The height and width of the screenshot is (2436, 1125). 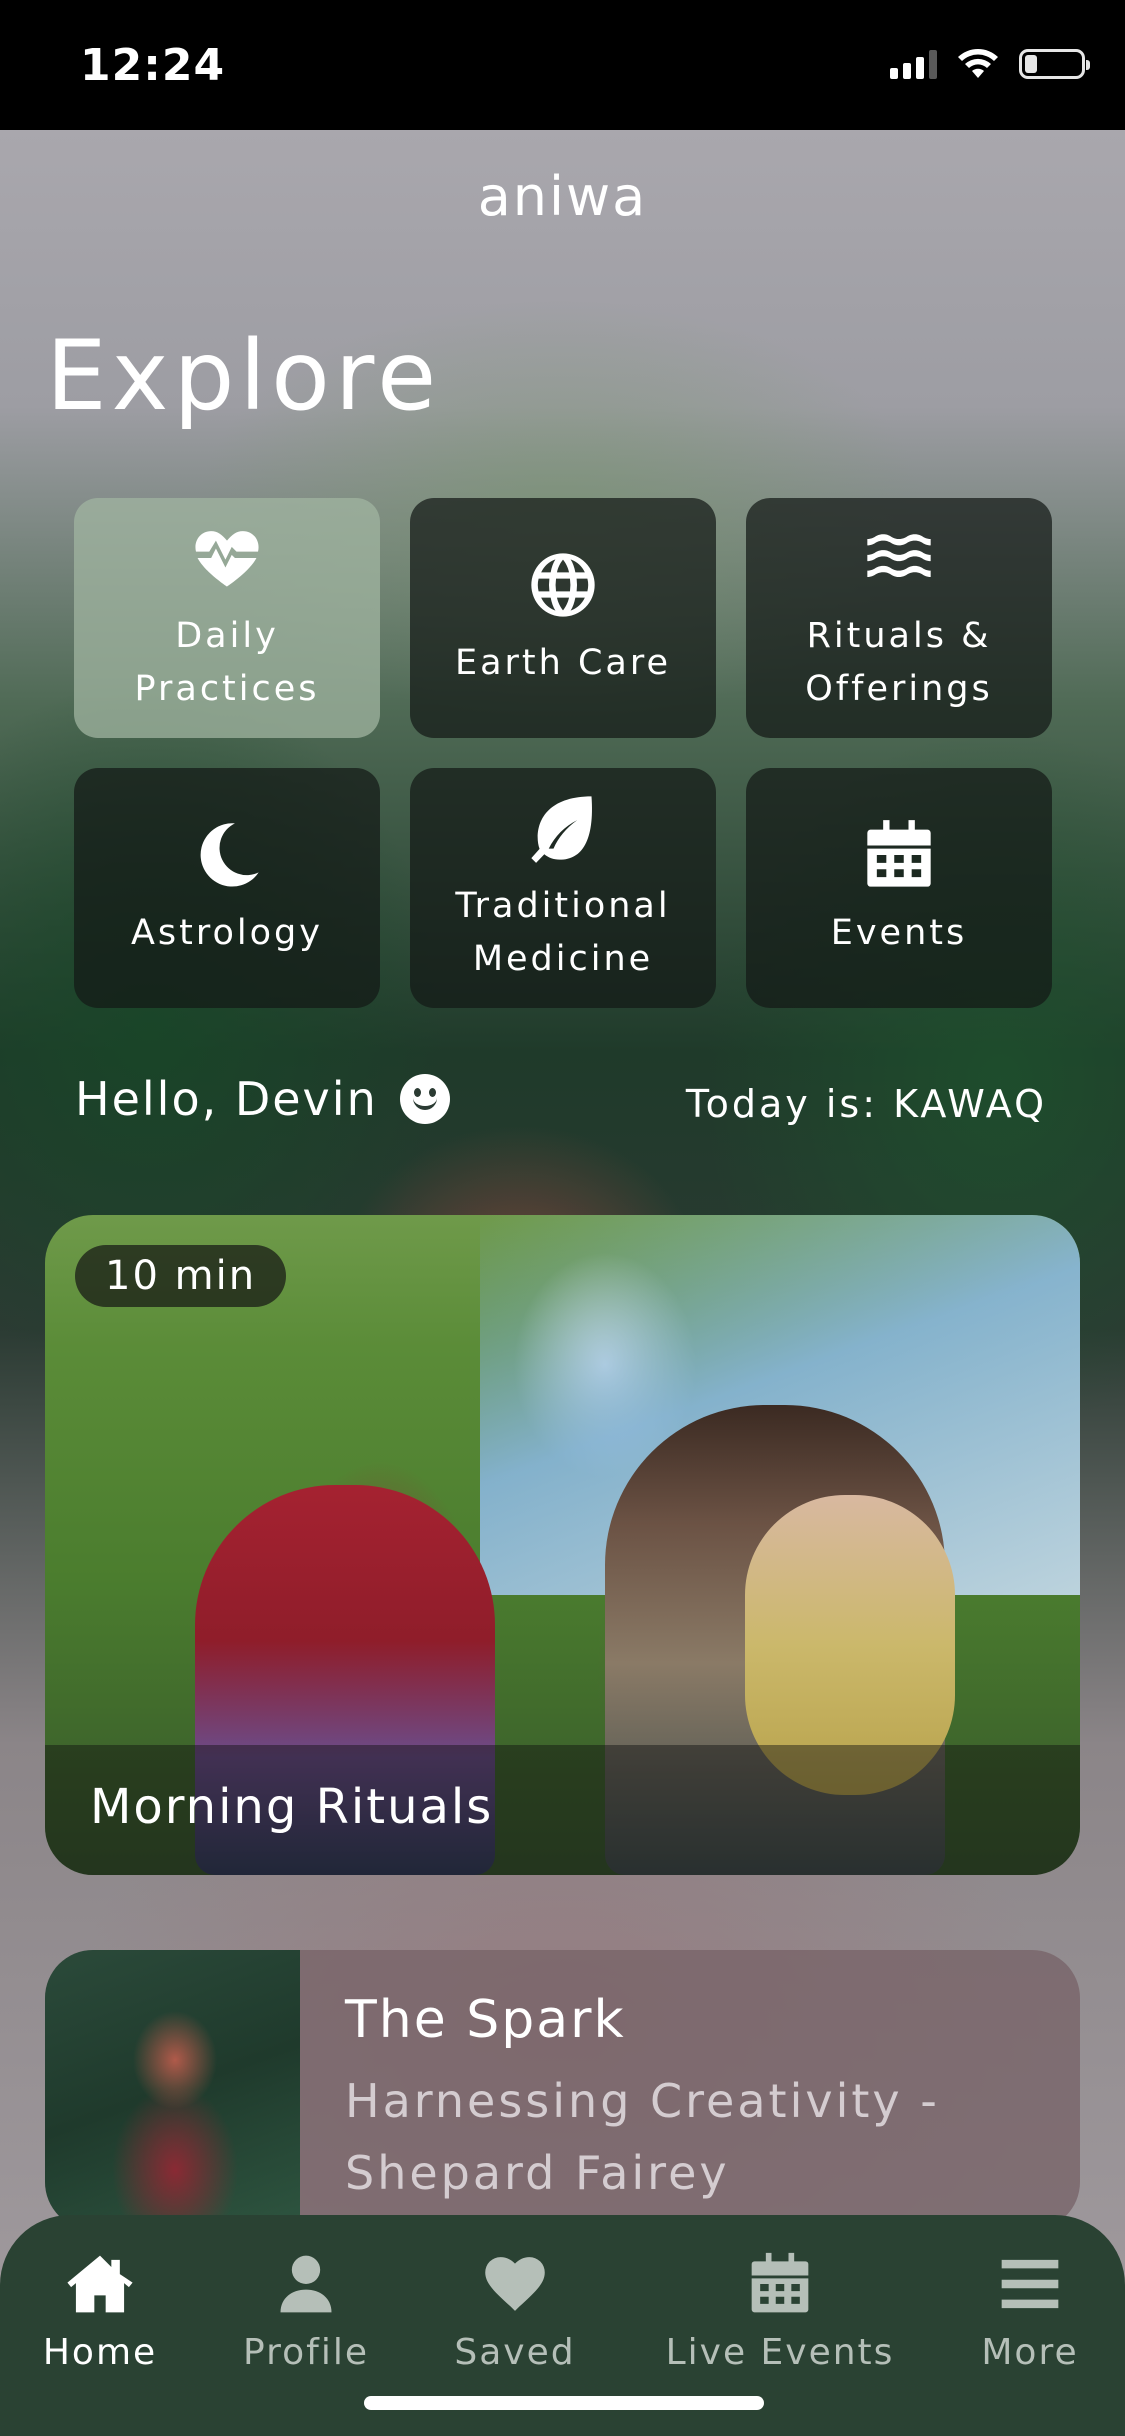 What do you see at coordinates (899, 888) in the screenshot?
I see `category-events: Events` at bounding box center [899, 888].